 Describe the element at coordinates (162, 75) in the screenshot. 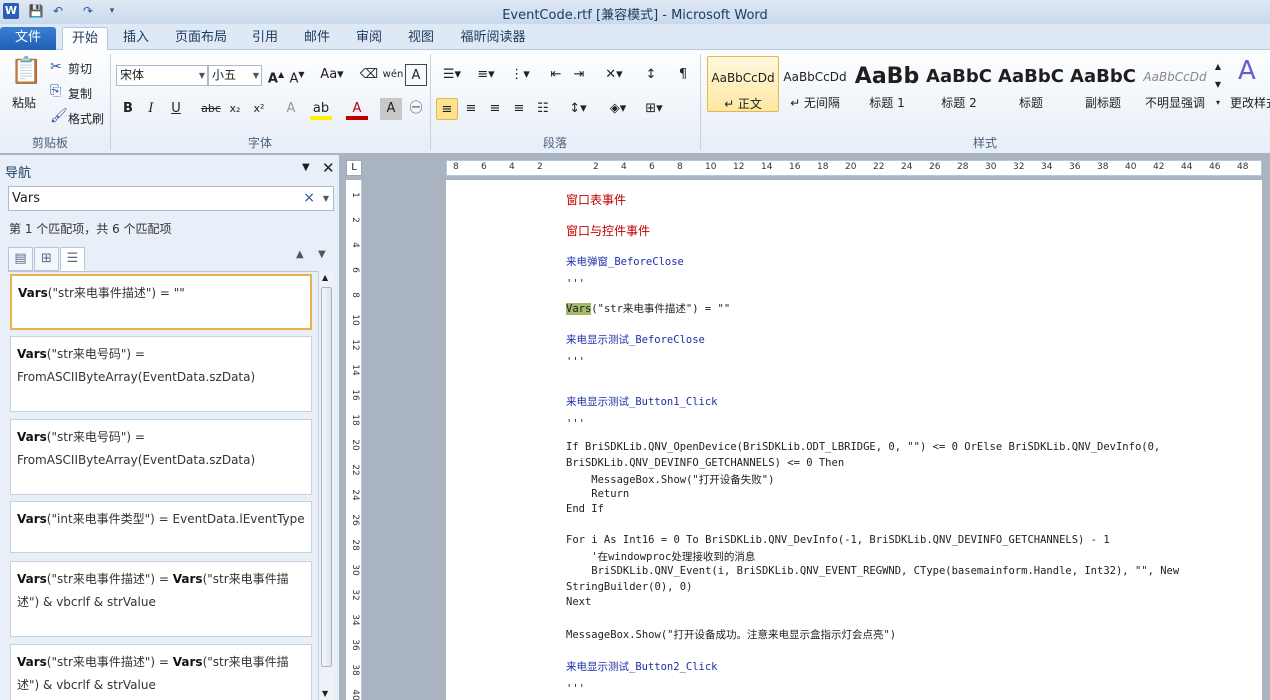

I see `font-name-combo: 宋体 ▼` at that location.